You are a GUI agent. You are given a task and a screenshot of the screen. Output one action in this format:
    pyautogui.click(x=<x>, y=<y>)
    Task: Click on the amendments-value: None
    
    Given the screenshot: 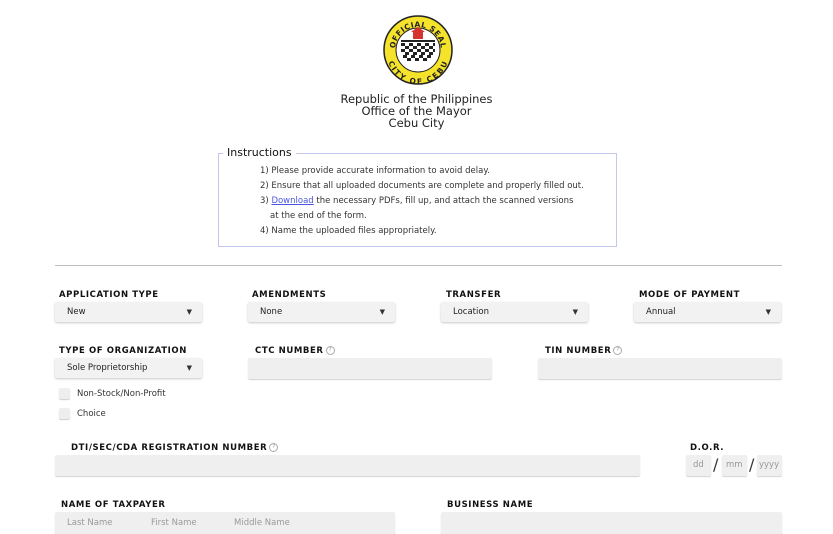 What is the action you would take?
    pyautogui.click(x=271, y=312)
    